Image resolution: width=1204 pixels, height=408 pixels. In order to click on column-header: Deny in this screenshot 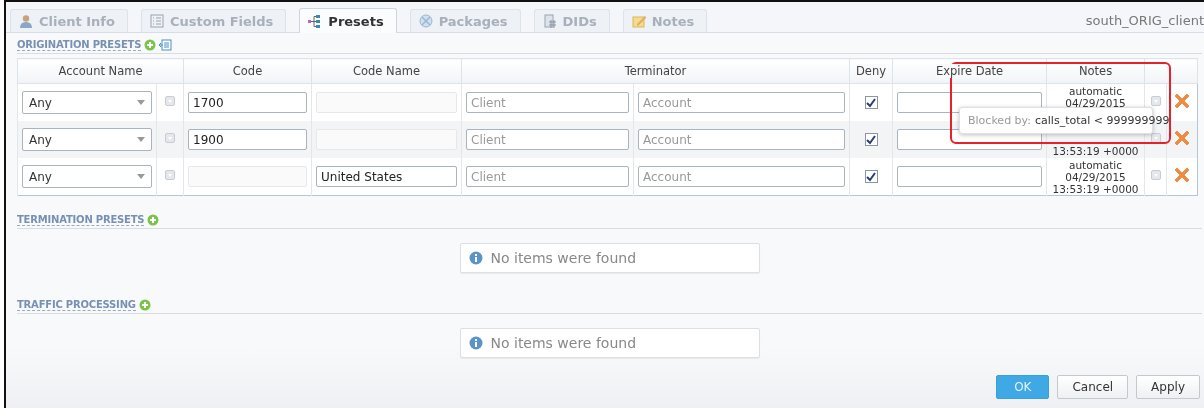, I will do `click(871, 71)`.